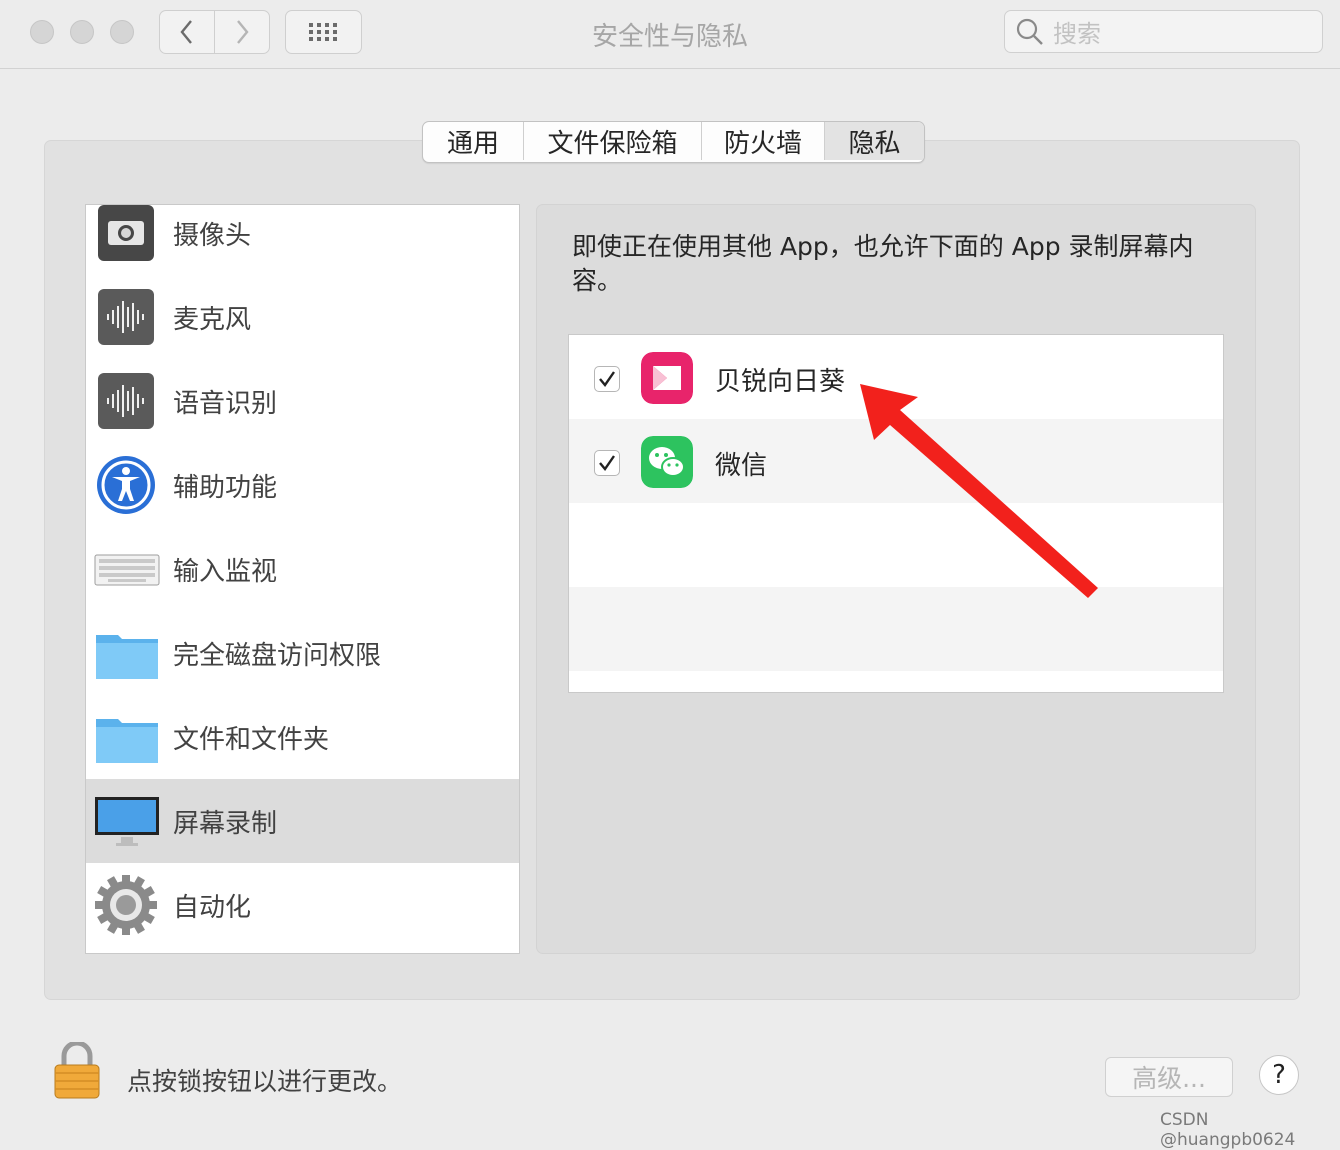 Image resolution: width=1340 pixels, height=1150 pixels. What do you see at coordinates (613, 141) in the screenshot?
I see `tab-filevault: 文件保险箱` at bounding box center [613, 141].